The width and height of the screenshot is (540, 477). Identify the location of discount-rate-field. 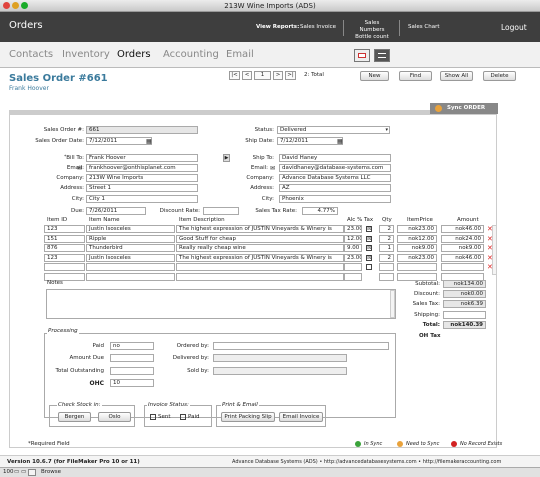
(221, 211).